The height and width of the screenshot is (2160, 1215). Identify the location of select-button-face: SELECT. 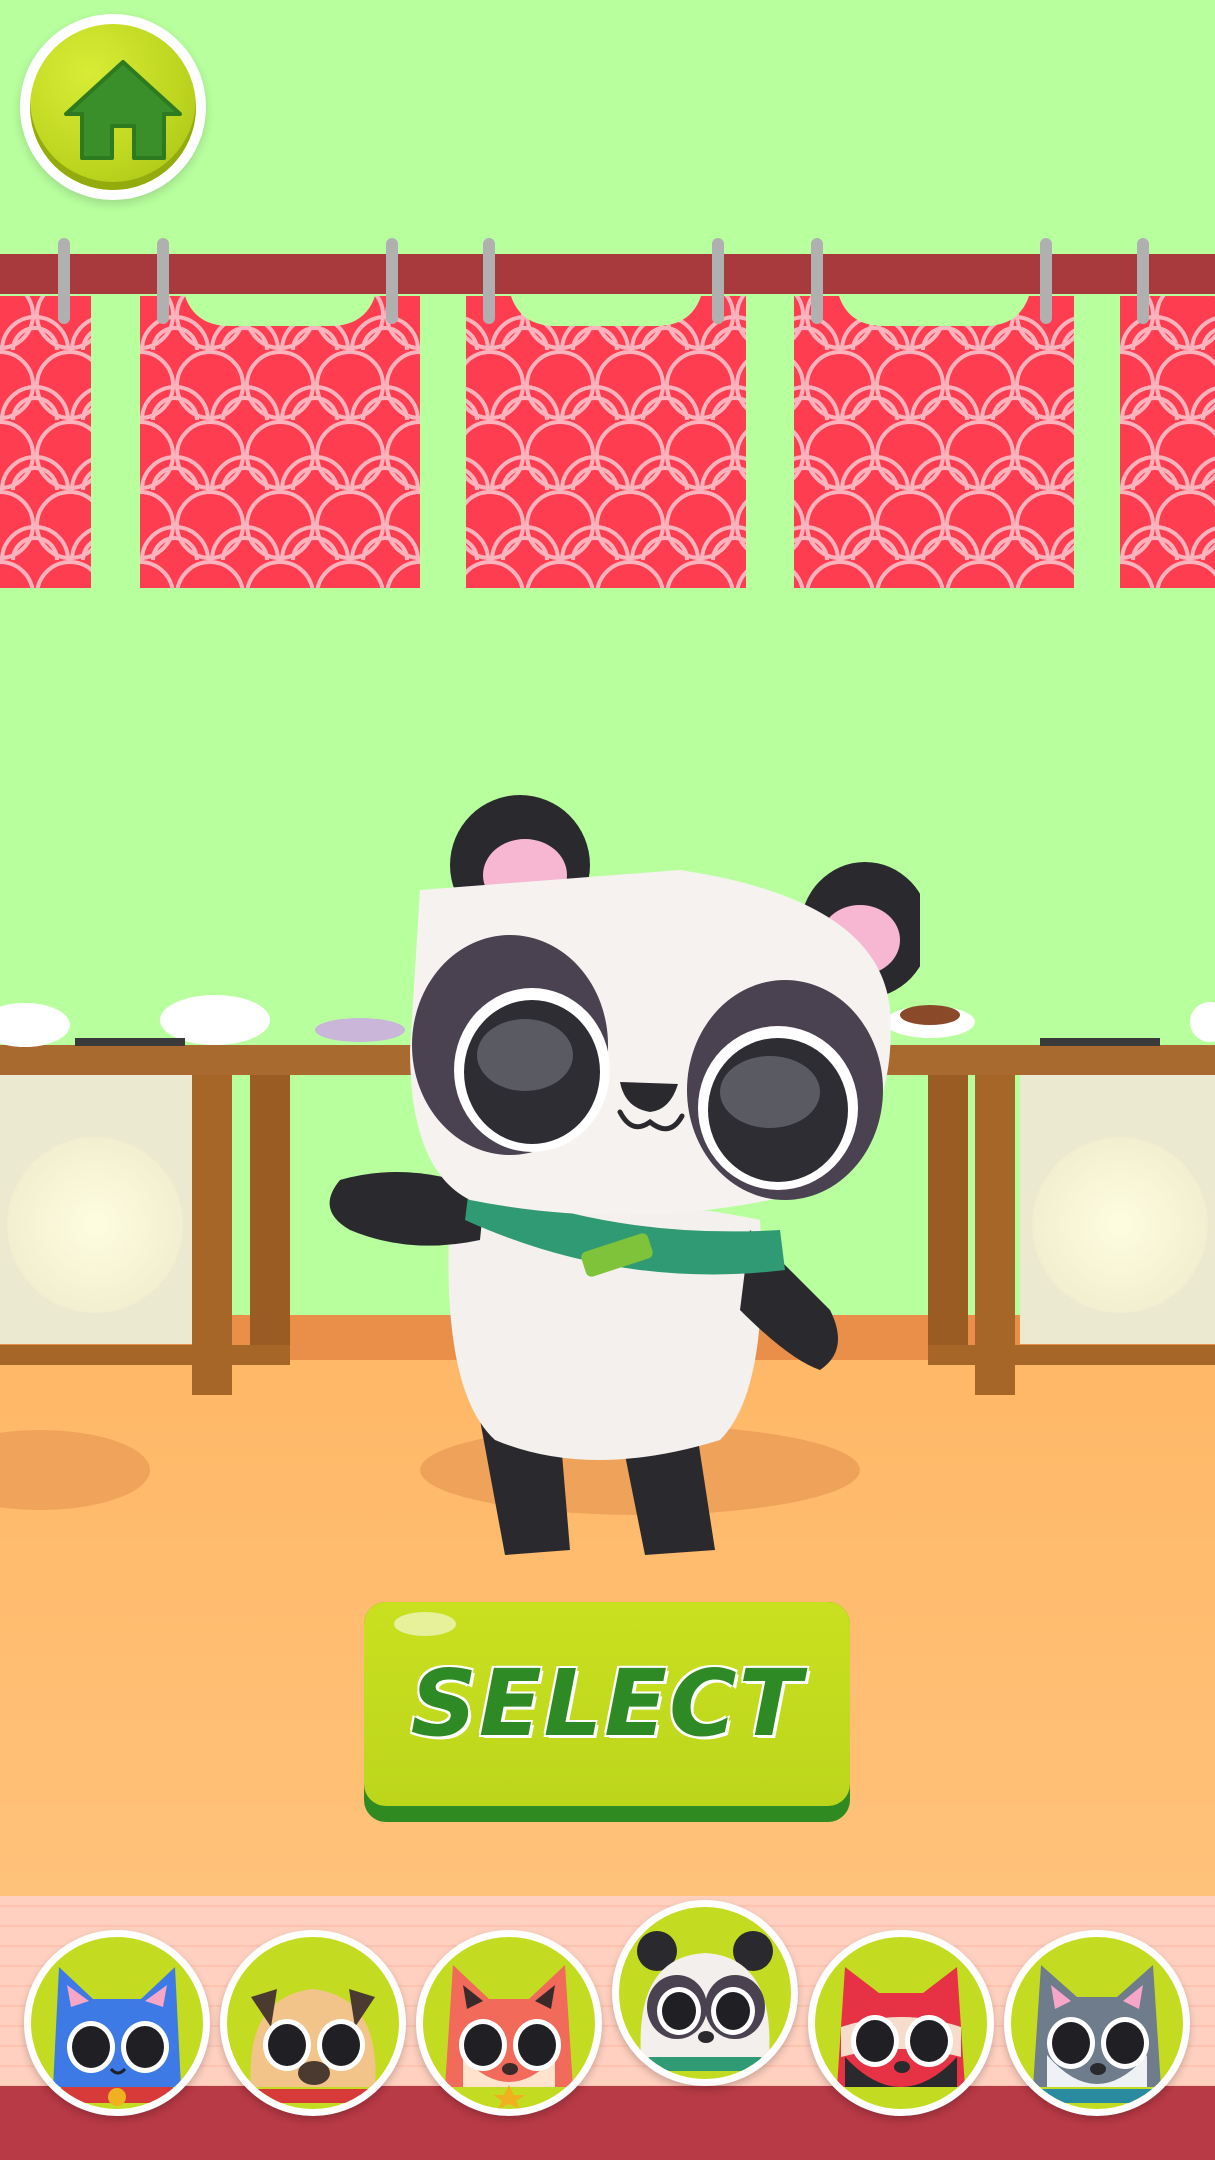
(607, 1704).